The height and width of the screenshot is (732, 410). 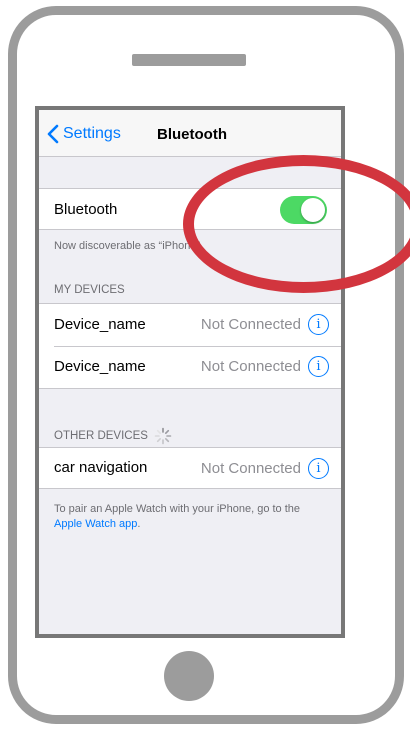 I want to click on navigation-bar: Settings Bluetooth, so click(x=190, y=133).